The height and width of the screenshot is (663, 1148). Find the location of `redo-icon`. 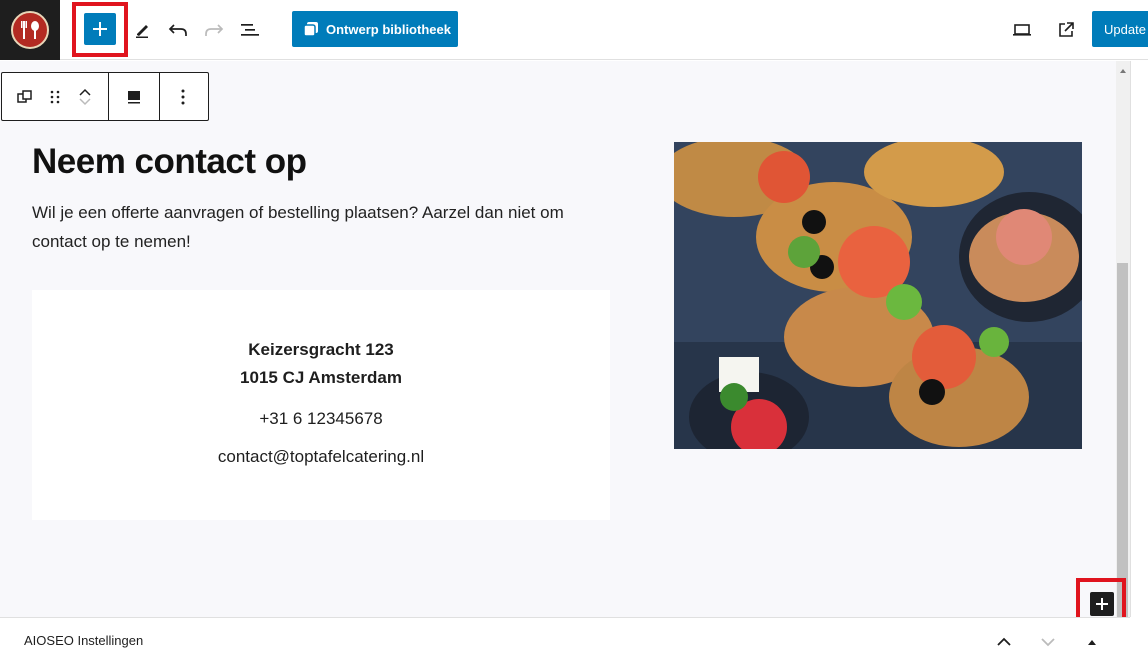

redo-icon is located at coordinates (214, 30).